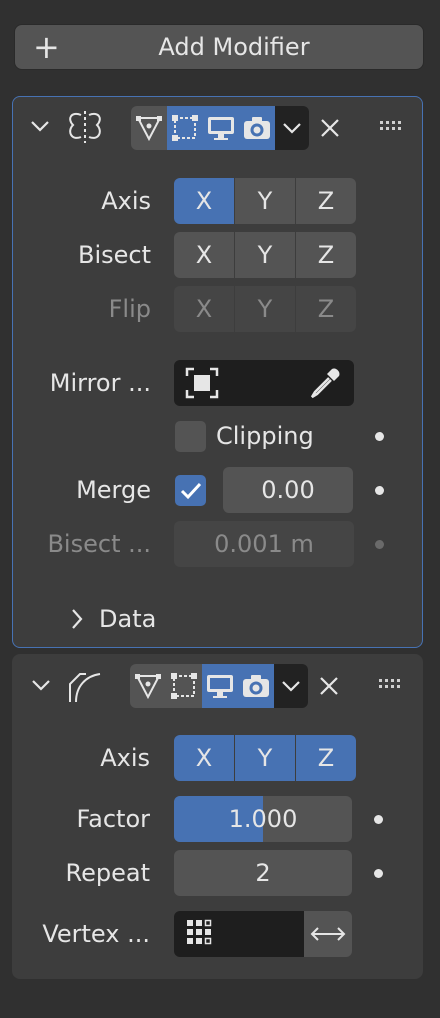 This screenshot has width=440, height=1018. Describe the element at coordinates (113, 490) in the screenshot. I see `merge-label: Merge` at that location.